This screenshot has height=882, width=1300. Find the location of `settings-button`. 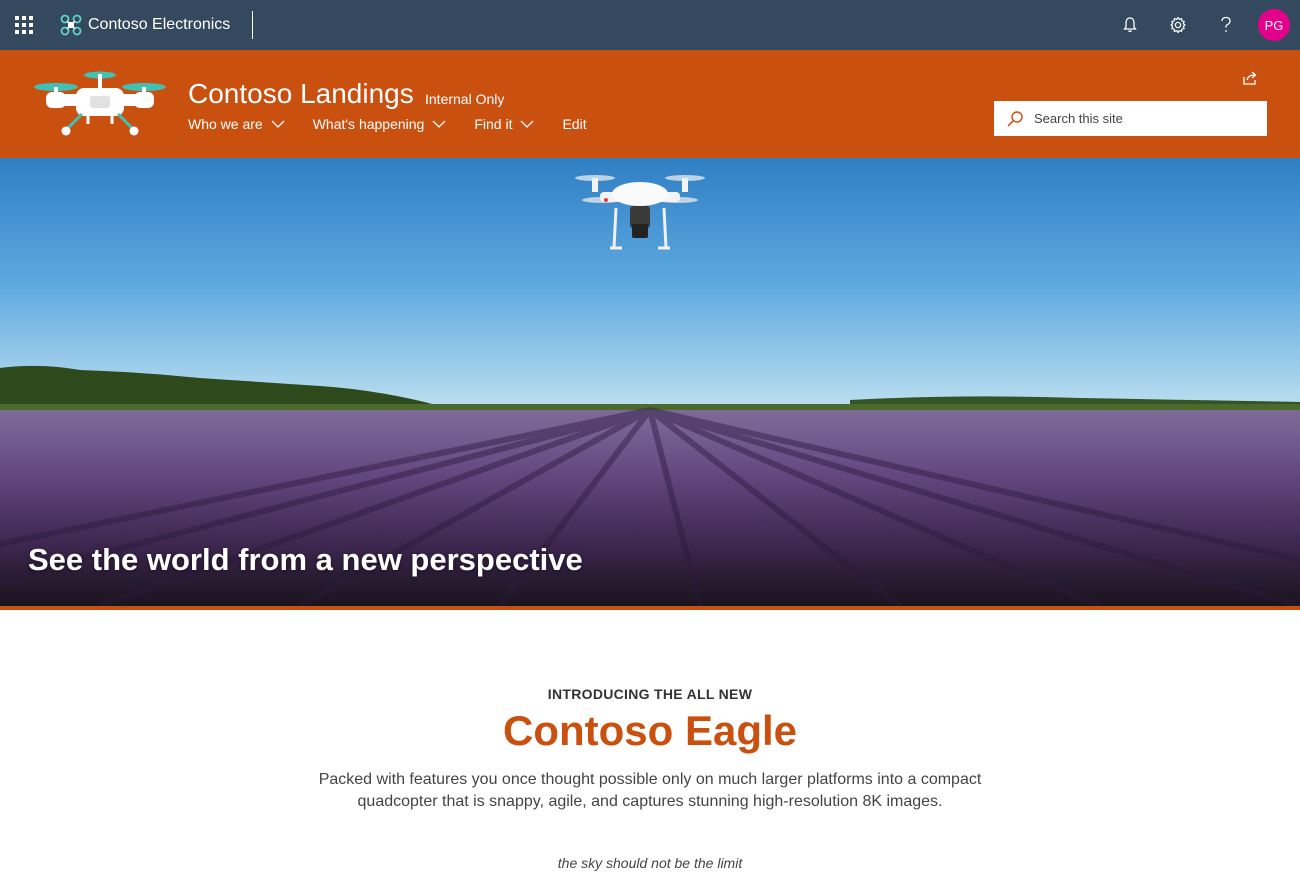

settings-button is located at coordinates (1178, 25).